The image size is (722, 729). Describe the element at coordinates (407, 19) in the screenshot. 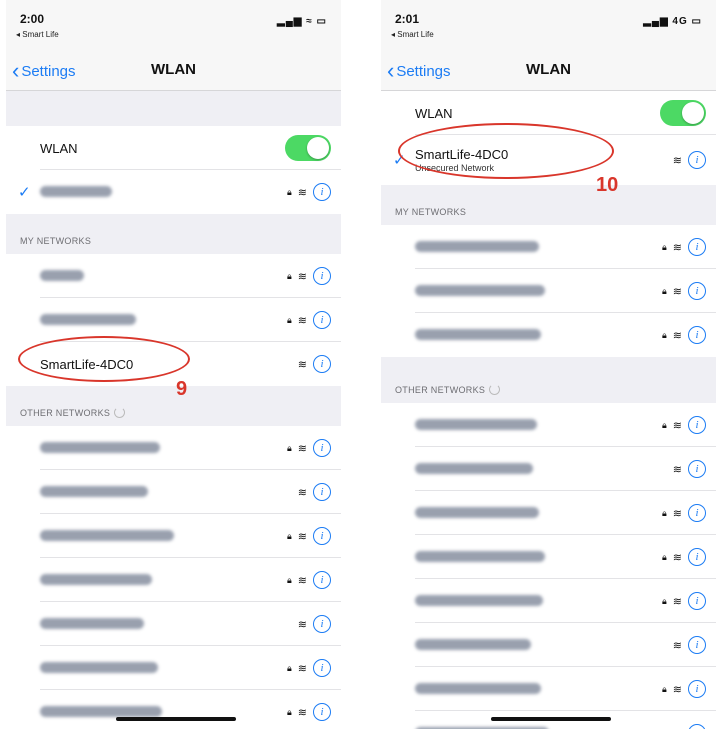

I see `status-time: 2:01` at that location.